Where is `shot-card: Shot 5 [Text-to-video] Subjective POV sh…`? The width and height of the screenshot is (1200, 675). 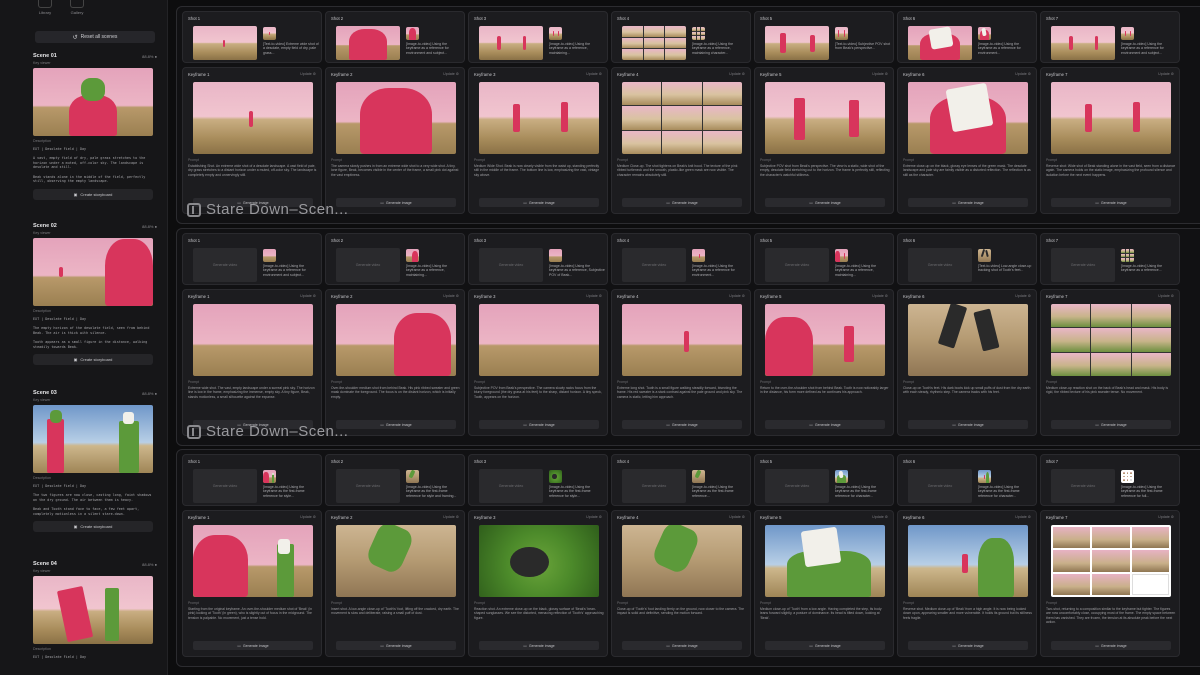
shot-card: Shot 5 [Text-to-video] Subjective POV sh… is located at coordinates (824, 37).